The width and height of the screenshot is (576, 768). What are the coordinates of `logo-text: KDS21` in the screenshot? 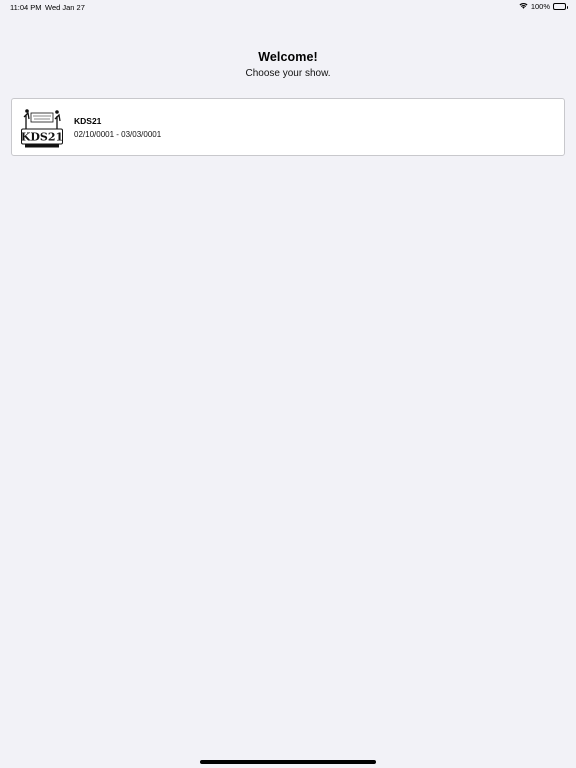 It's located at (42, 137).